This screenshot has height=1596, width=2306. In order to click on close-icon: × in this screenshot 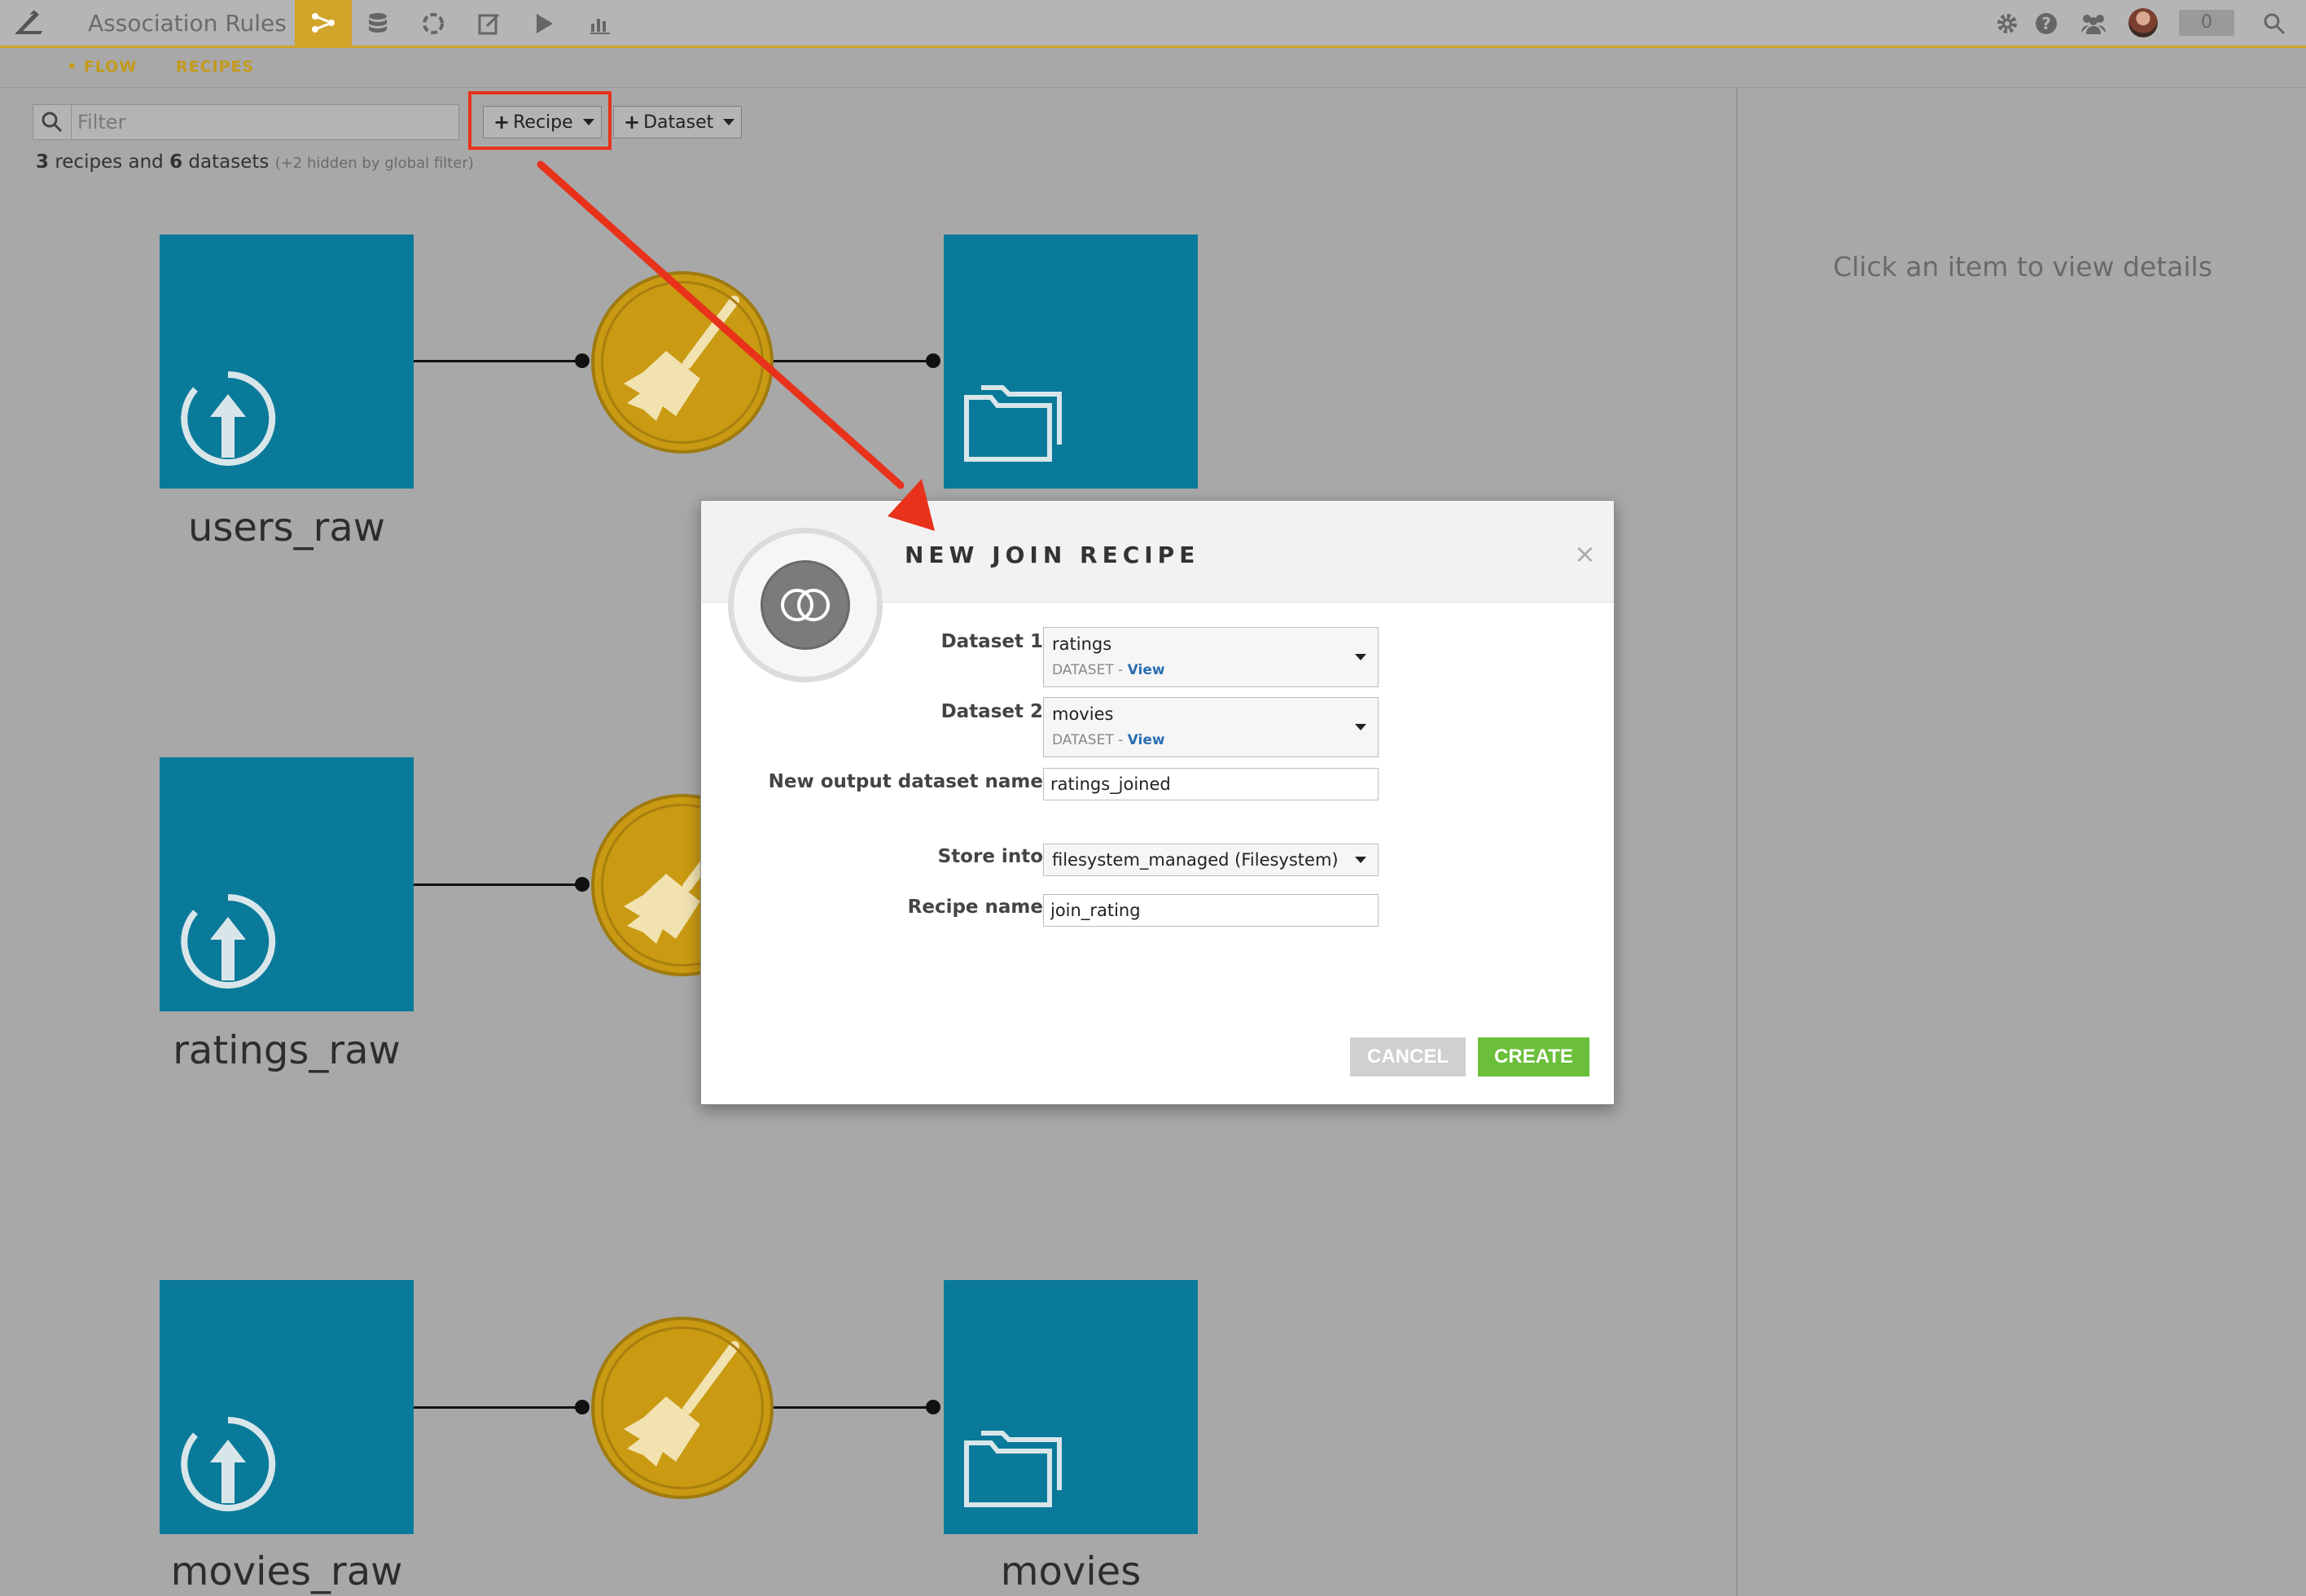, I will do `click(1585, 554)`.